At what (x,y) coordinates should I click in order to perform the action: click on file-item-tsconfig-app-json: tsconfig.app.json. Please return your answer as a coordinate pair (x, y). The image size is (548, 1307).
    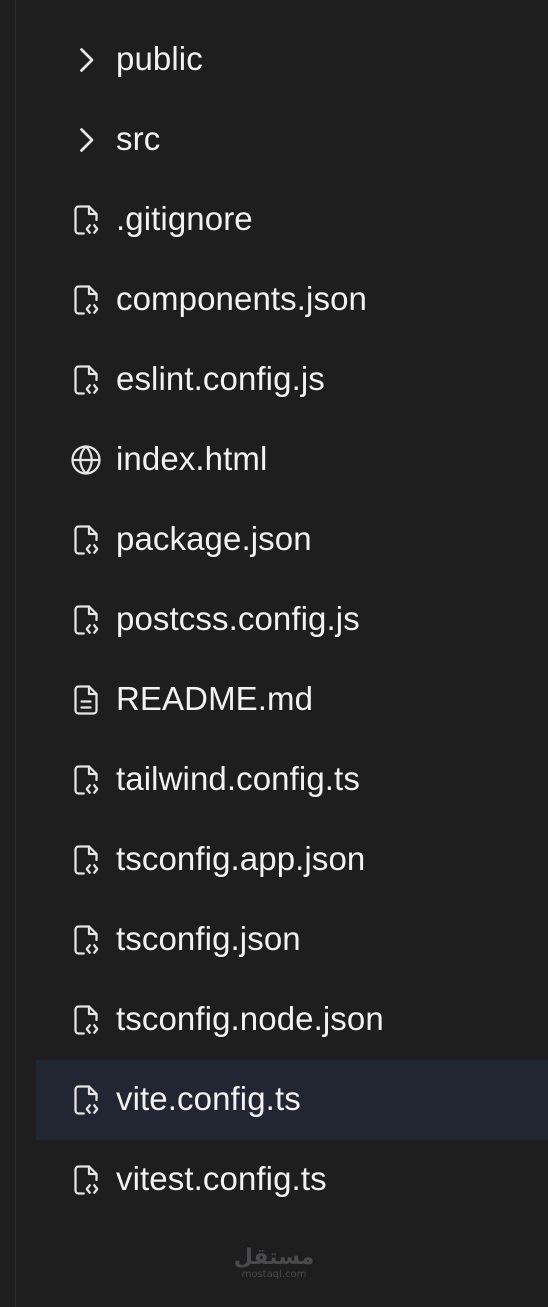
    Looking at the image, I should click on (292, 860).